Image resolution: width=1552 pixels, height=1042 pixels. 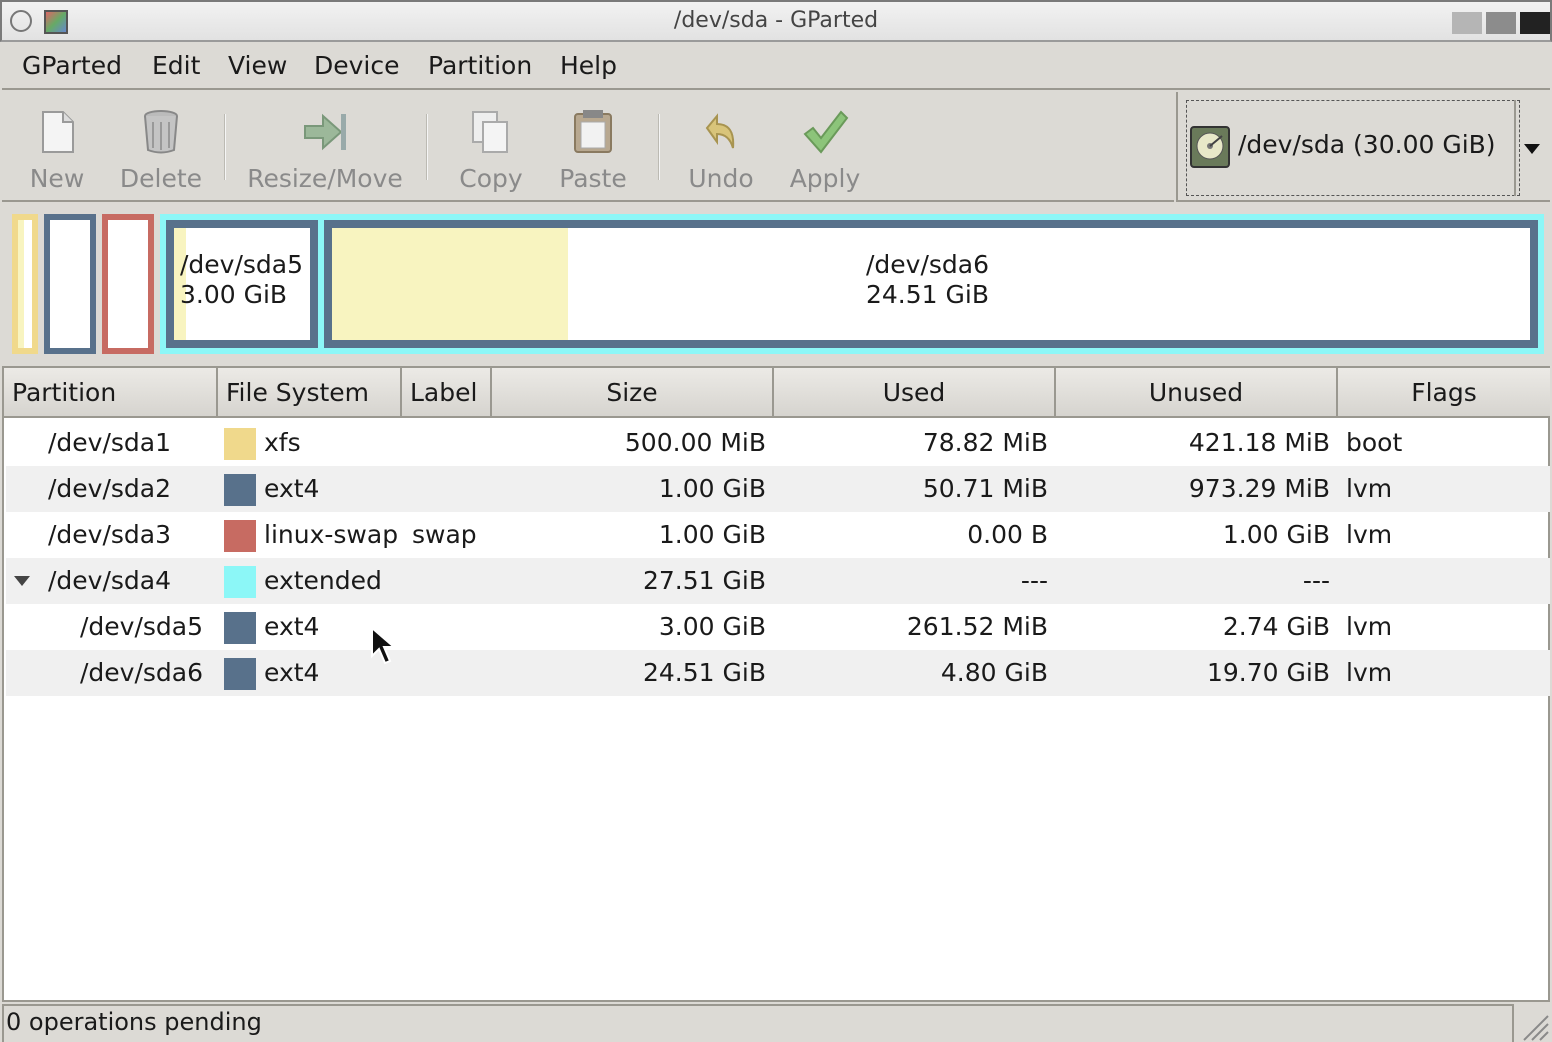 What do you see at coordinates (704, 580) in the screenshot?
I see `cell-size: 27.51 GiB` at bounding box center [704, 580].